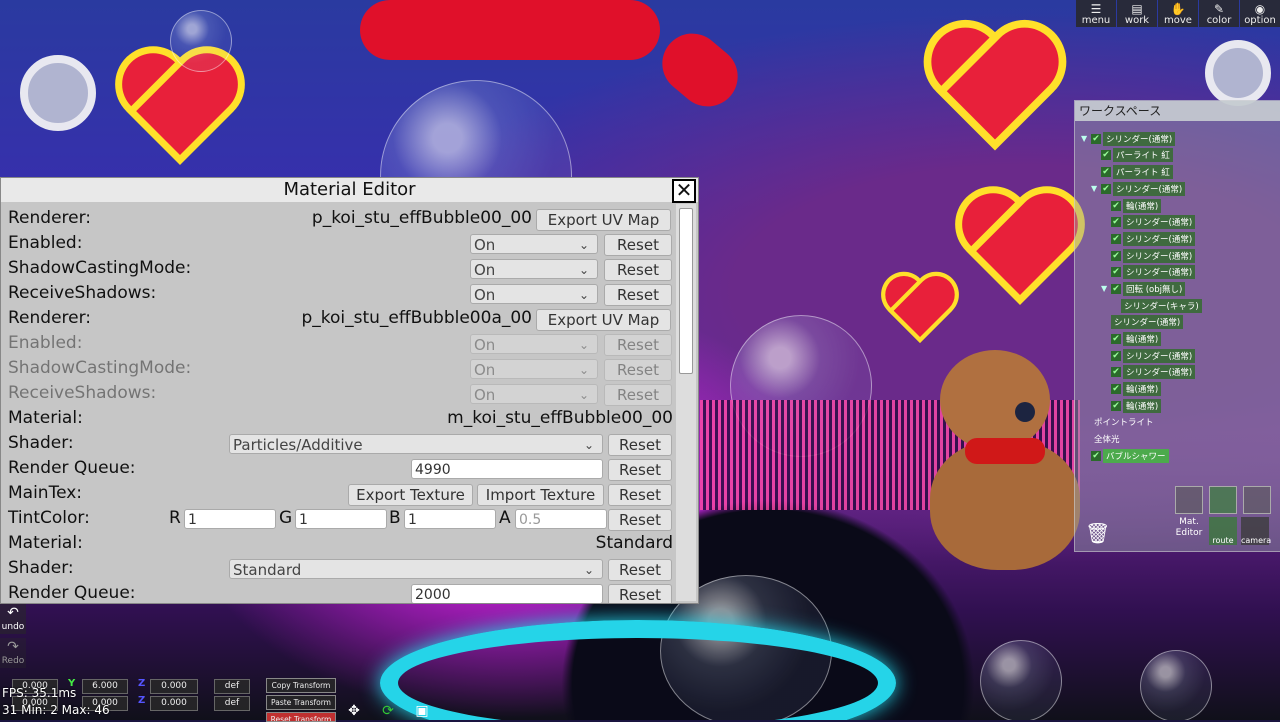  I want to click on g-channel-input: 1, so click(341, 519).